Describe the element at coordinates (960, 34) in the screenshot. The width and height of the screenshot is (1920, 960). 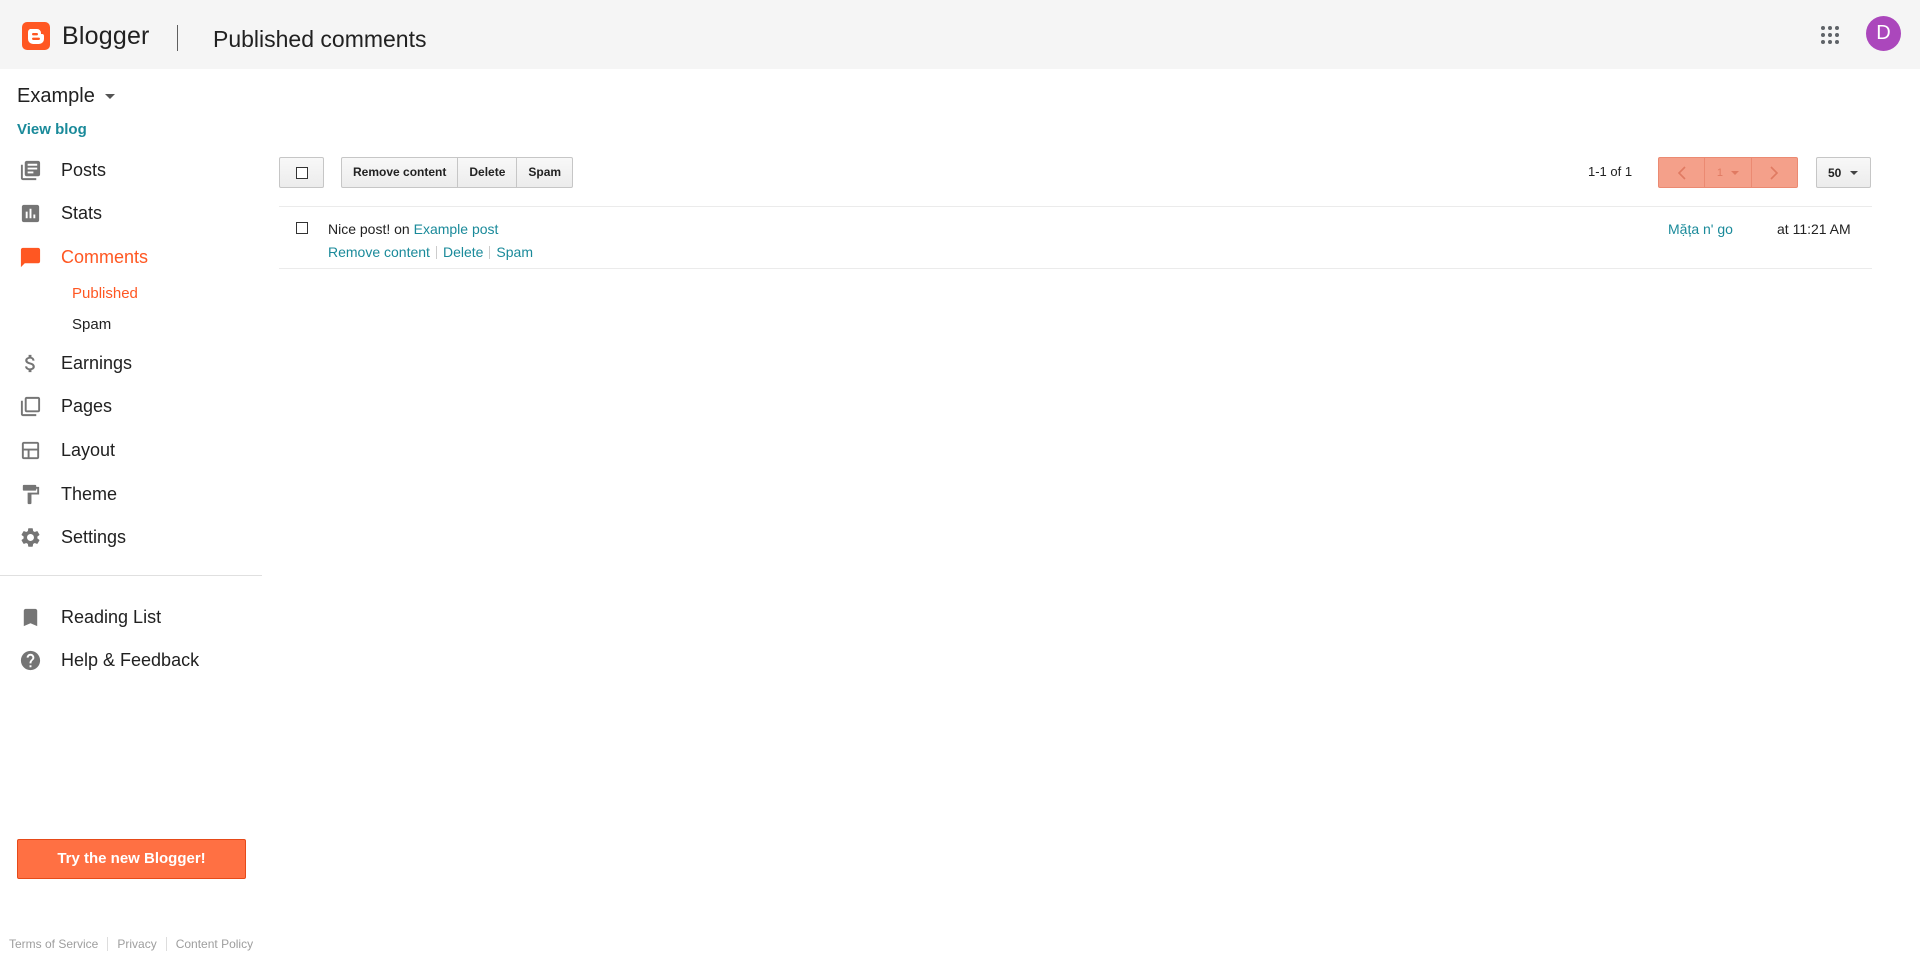
I see `top-bar: Blogger Published comments D` at that location.